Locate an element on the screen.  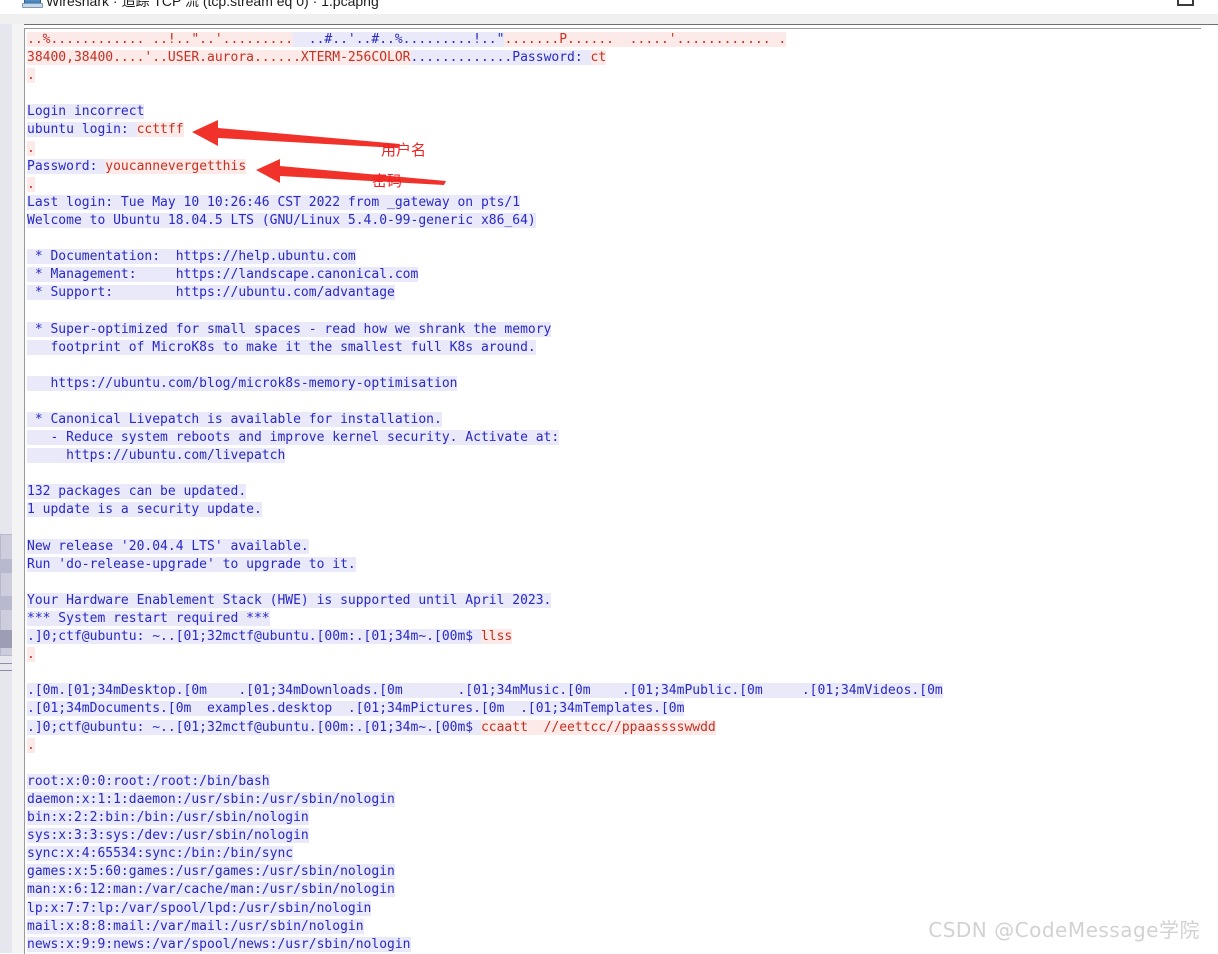
stream-line: sync:x:4:65534:sync:/bin:/bin/sync is located at coordinates (614, 854).